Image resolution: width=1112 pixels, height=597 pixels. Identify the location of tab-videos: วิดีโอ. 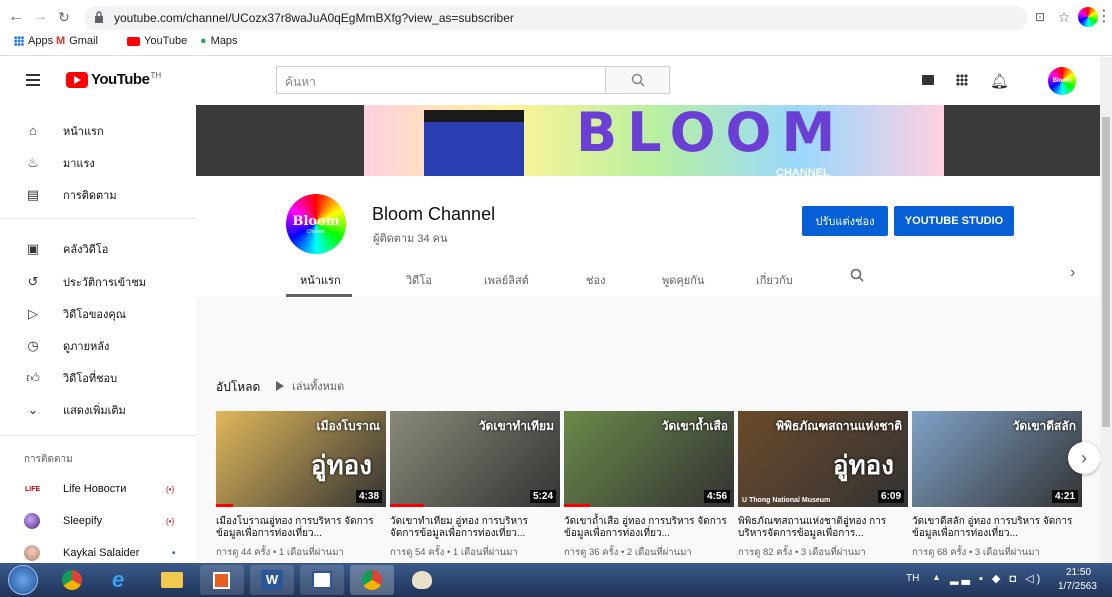
(419, 280).